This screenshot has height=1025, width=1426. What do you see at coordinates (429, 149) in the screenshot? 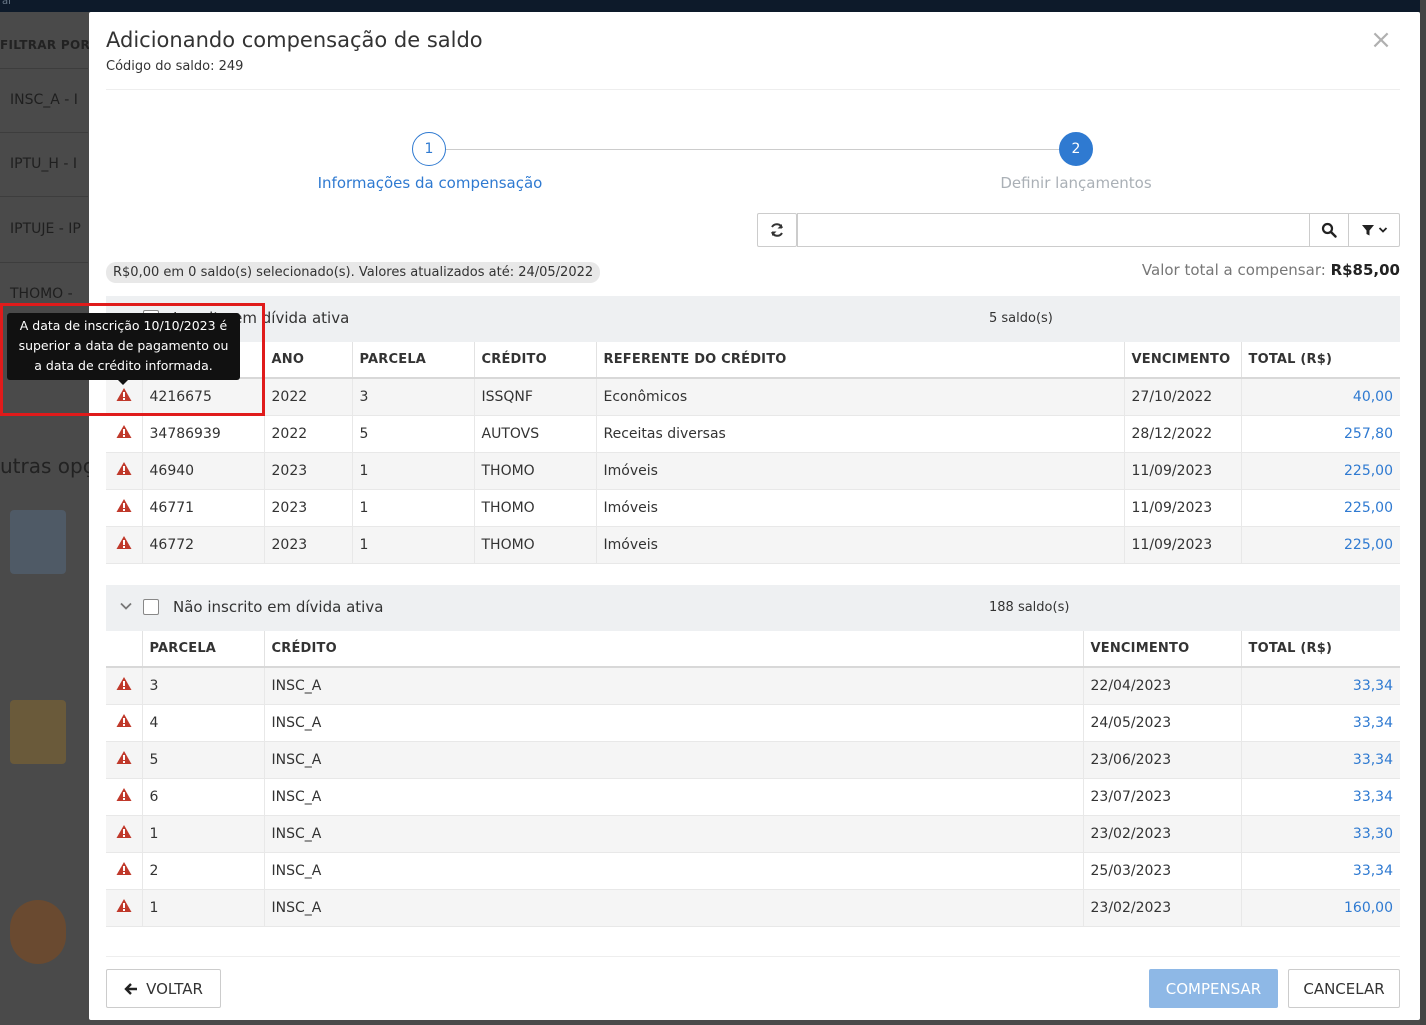
I see `step-1-circle: 1` at bounding box center [429, 149].